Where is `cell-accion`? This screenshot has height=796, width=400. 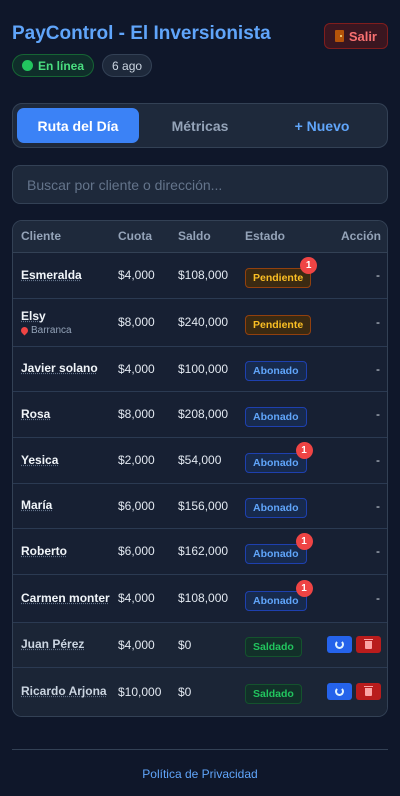
cell-accion is located at coordinates (353, 644).